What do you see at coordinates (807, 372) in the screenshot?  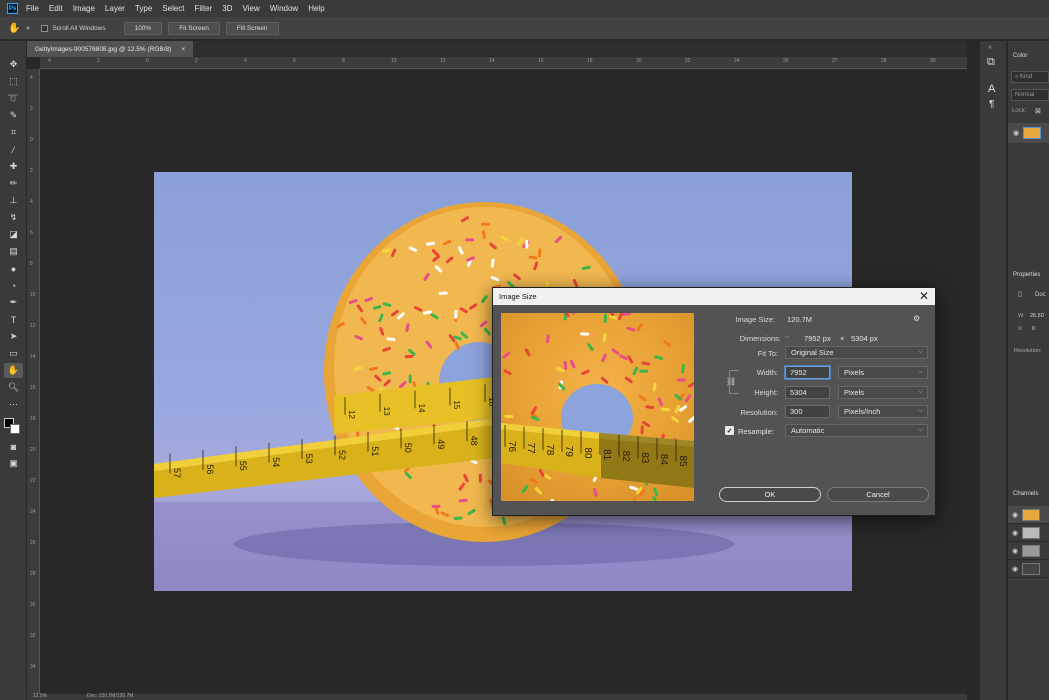 I see `width-input: 7952` at bounding box center [807, 372].